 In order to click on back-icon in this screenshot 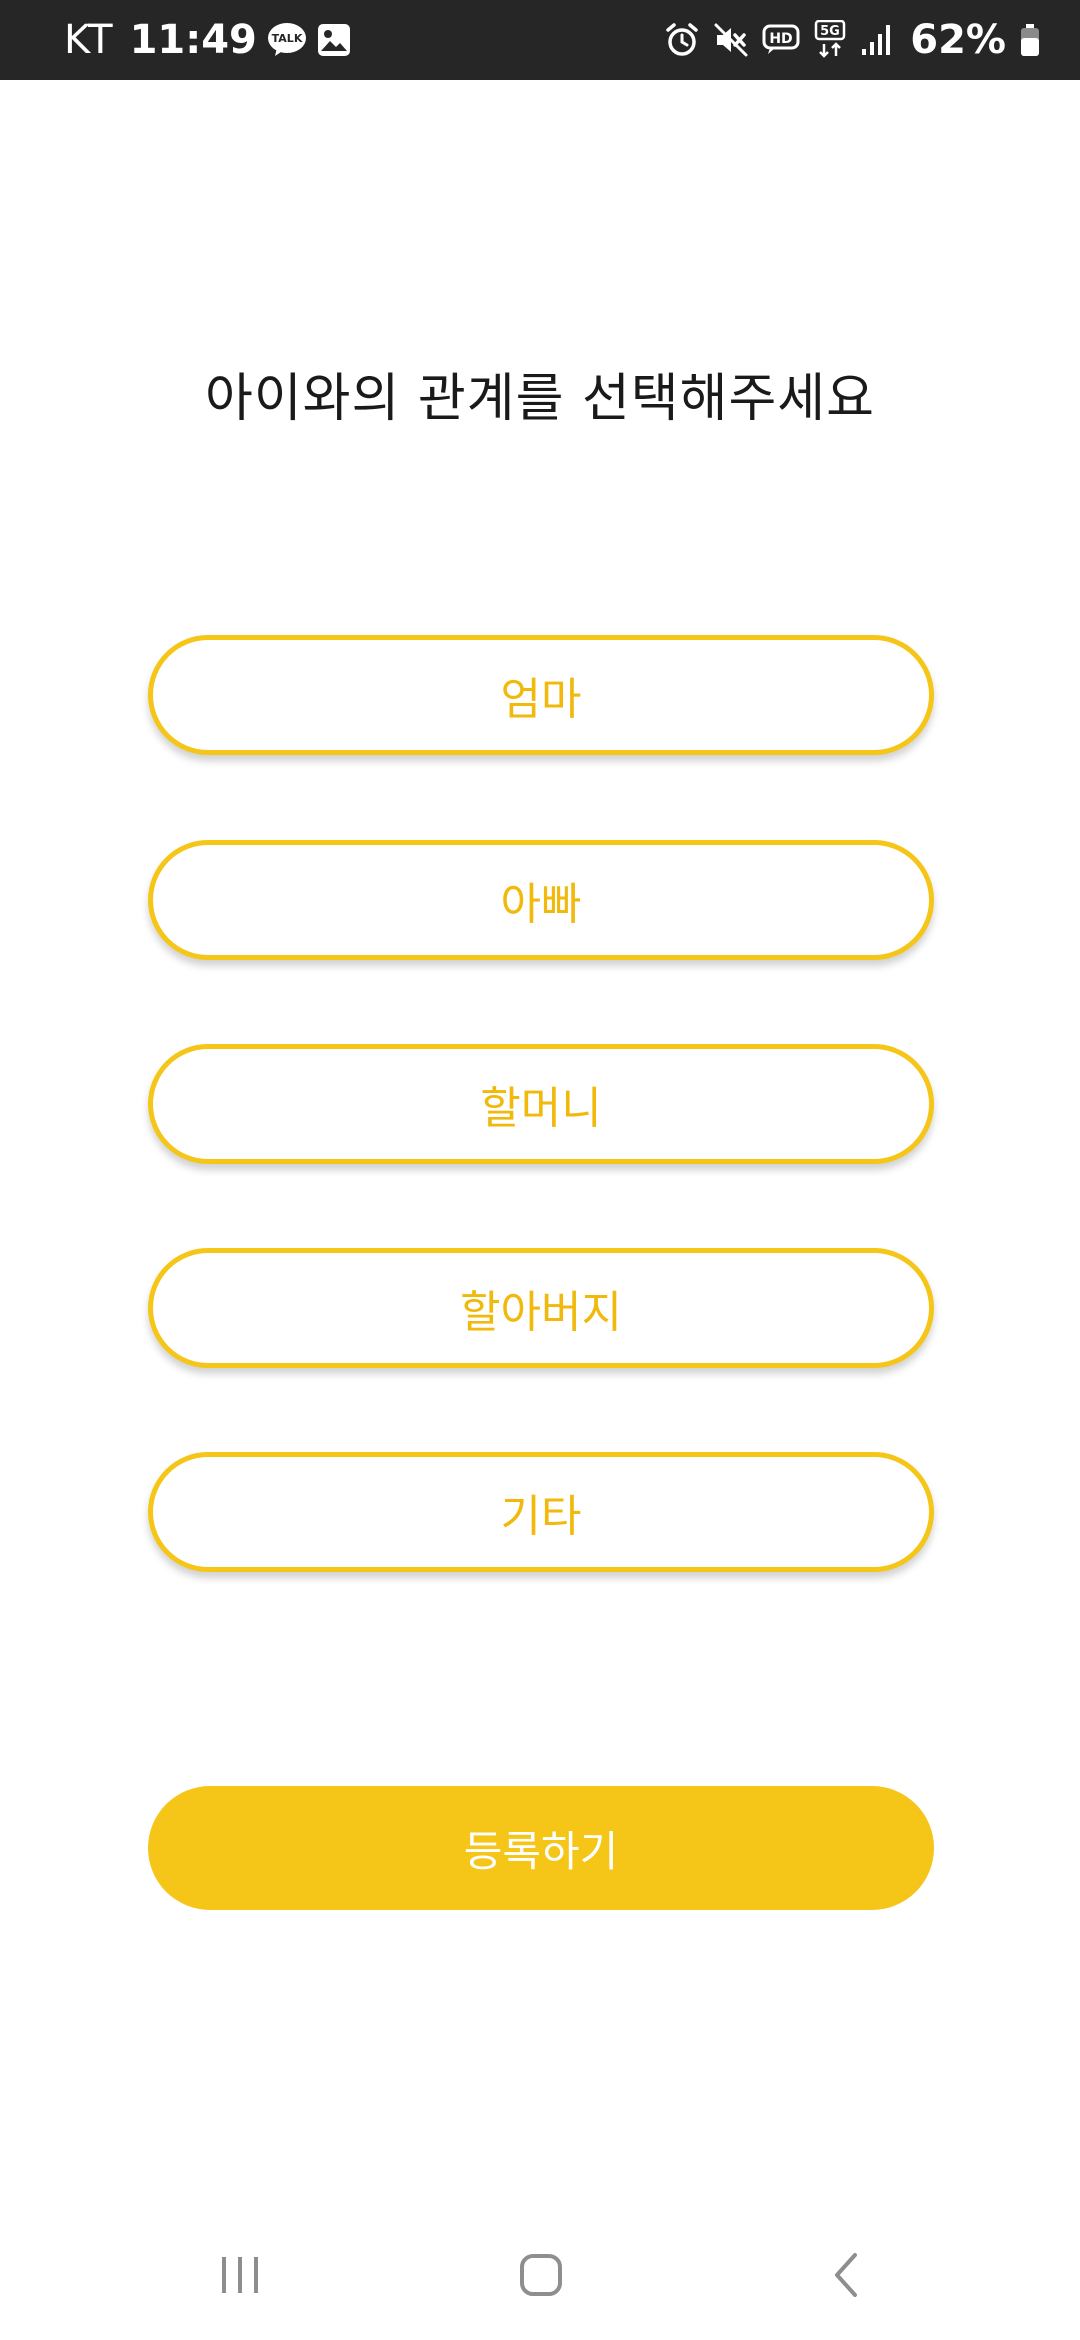, I will do `click(846, 2275)`.